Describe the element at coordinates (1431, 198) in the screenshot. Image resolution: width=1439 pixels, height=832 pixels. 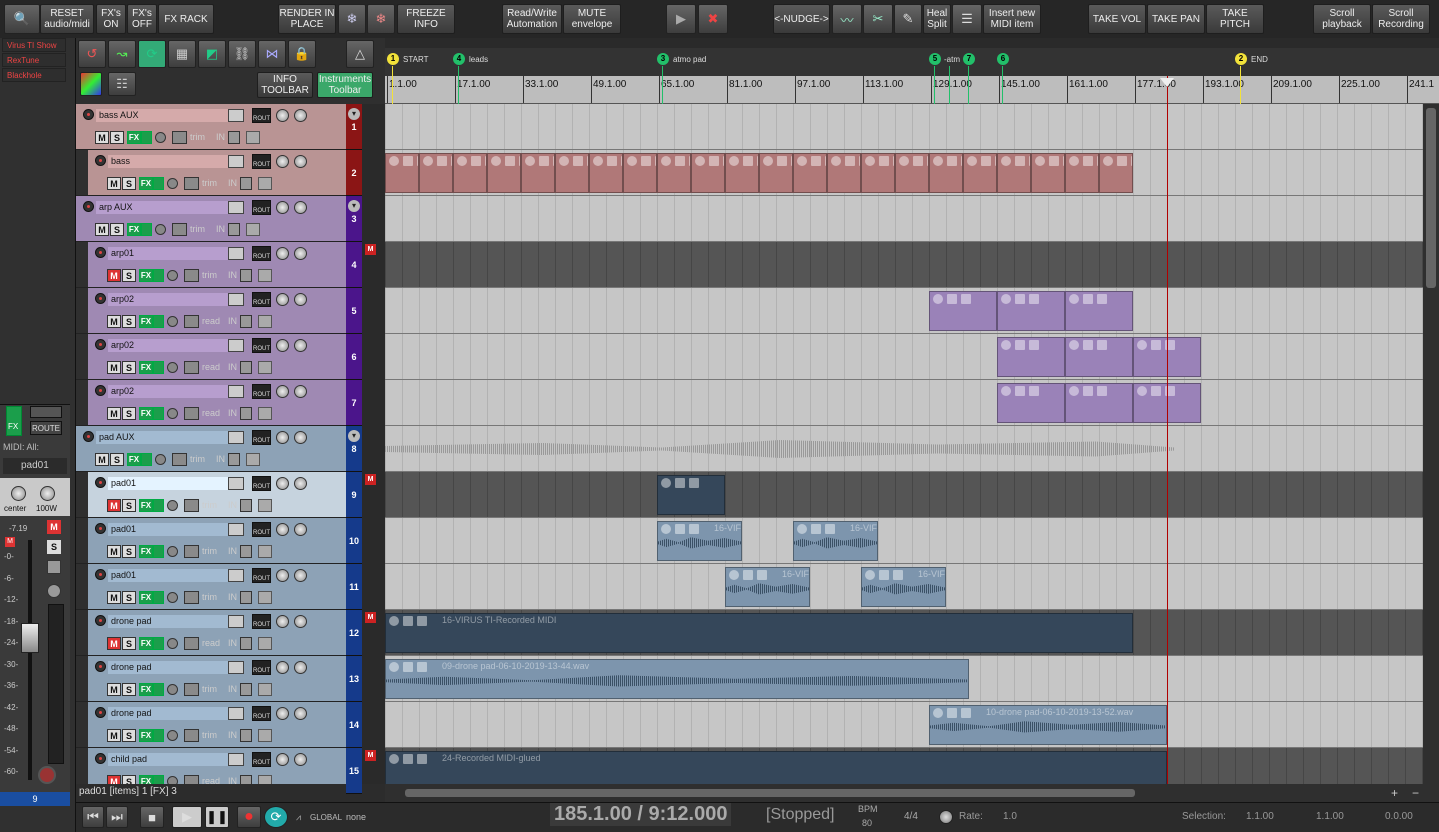
I see `vertical-scroll-thumb` at that location.